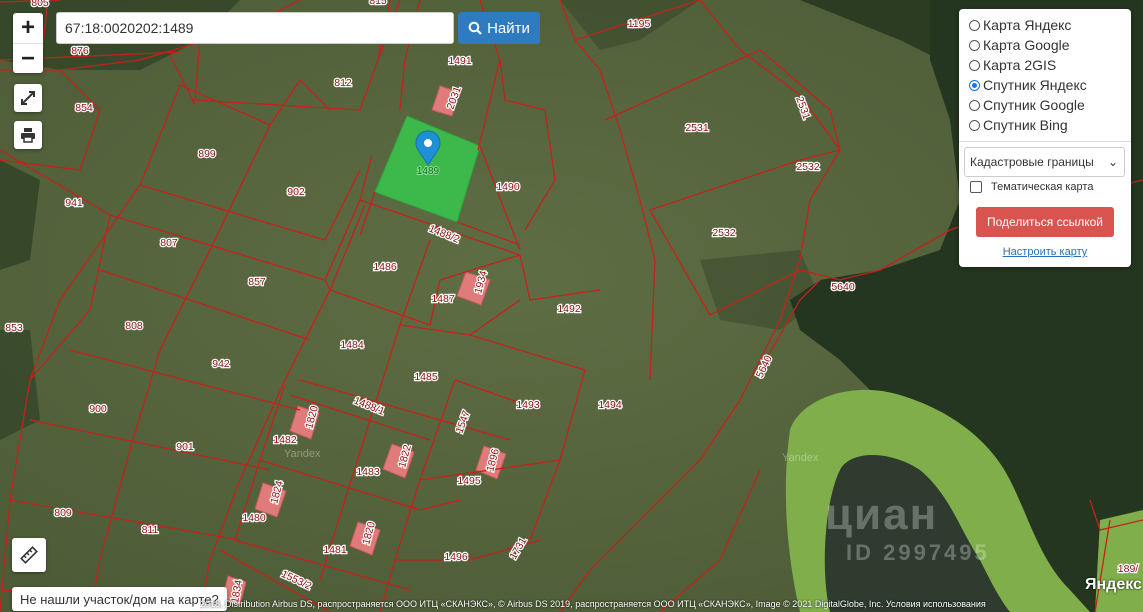 This screenshot has height=612, width=1143. I want to click on thematic-map-toggle: Тематическая карта, so click(1031, 187).